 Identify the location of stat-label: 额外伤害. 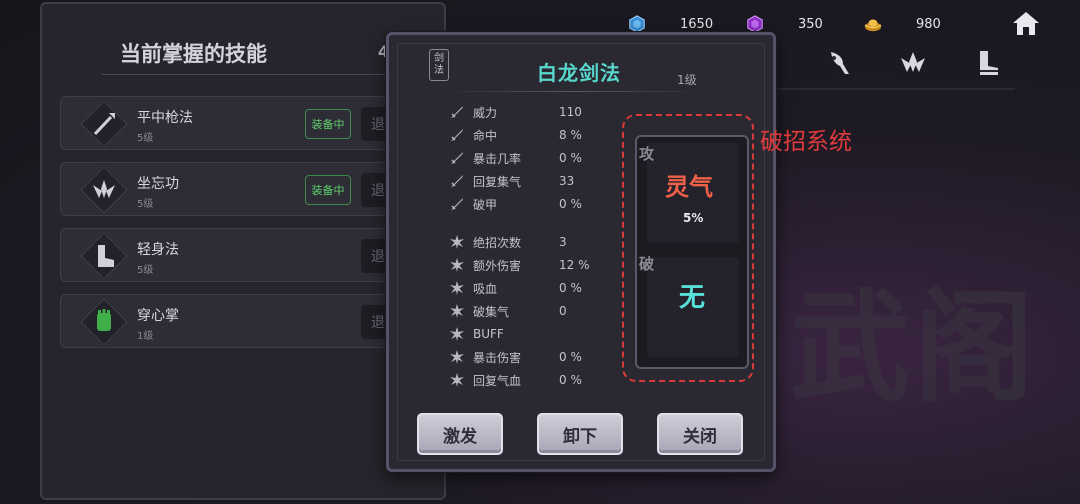
(497, 265).